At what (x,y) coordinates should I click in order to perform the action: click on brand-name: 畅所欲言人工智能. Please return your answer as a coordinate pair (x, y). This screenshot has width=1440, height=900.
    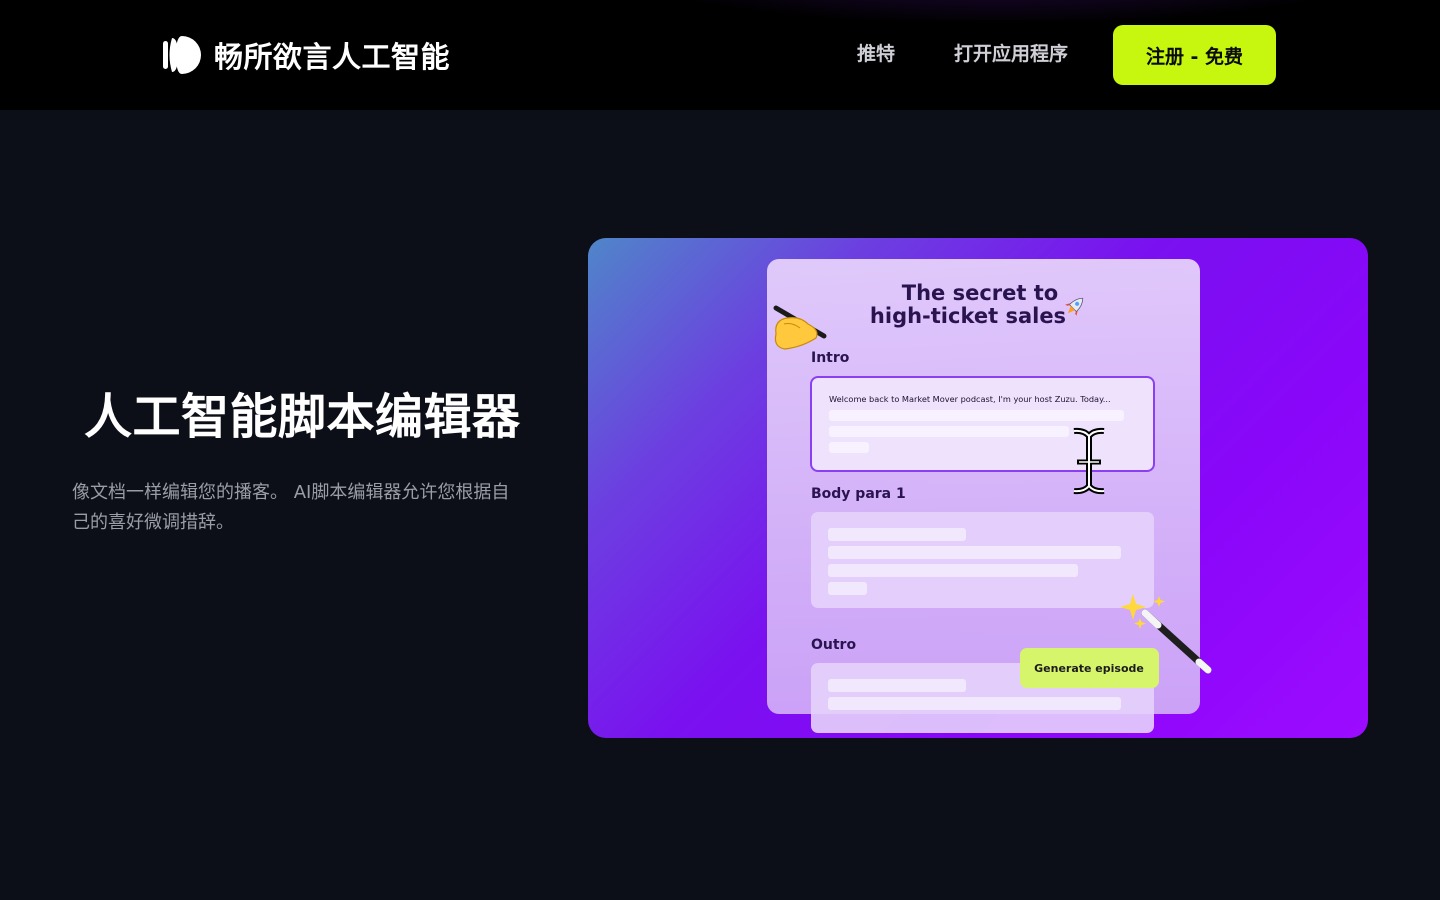
    Looking at the image, I should click on (332, 57).